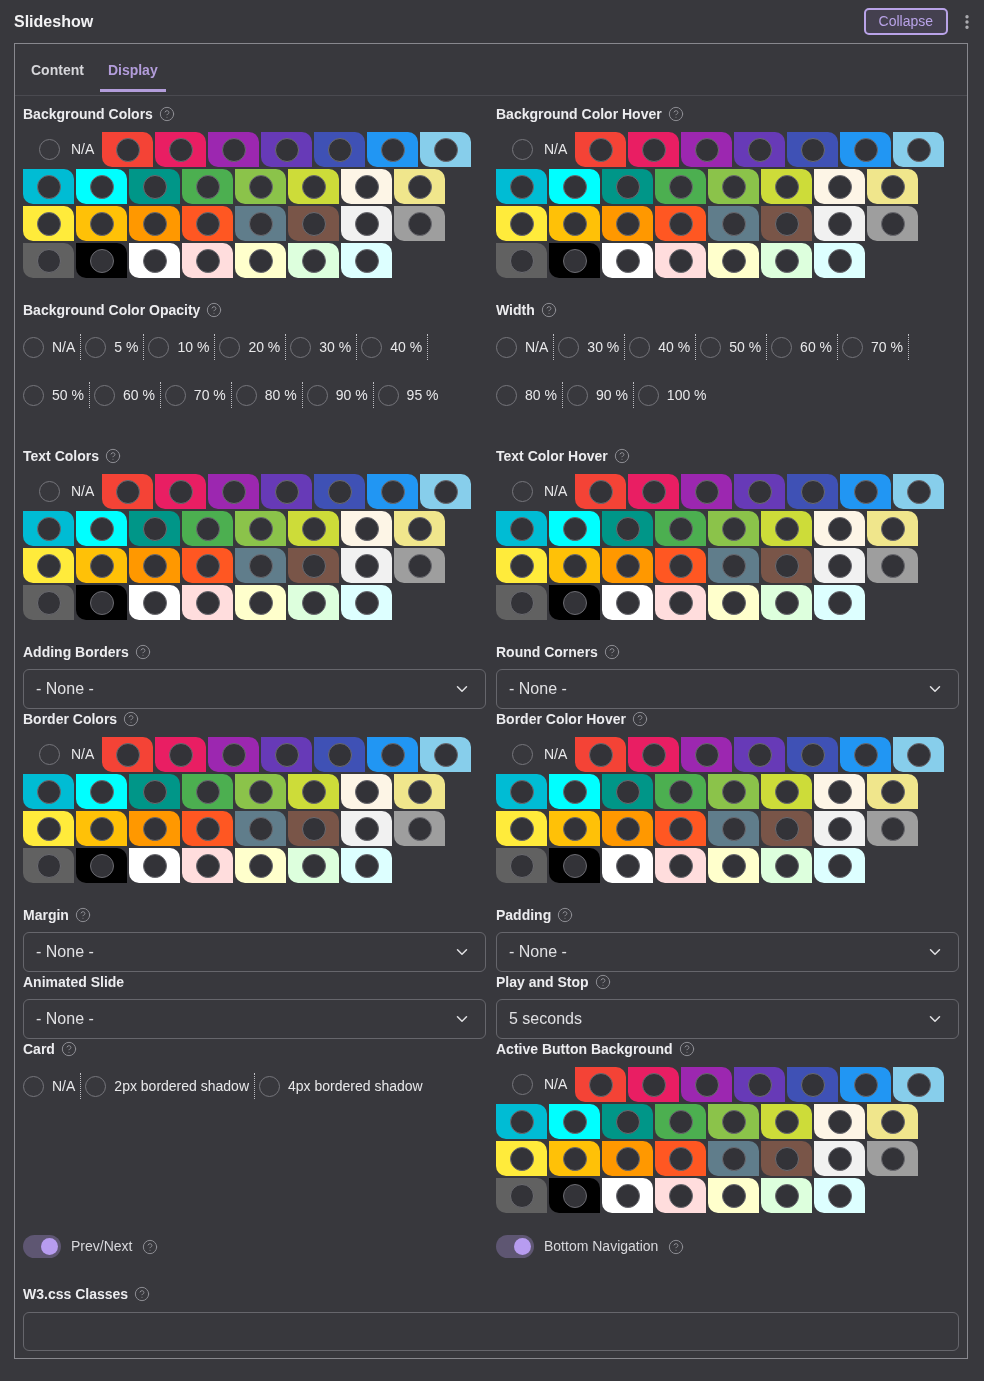 The height and width of the screenshot is (1381, 984). What do you see at coordinates (42, 1246) in the screenshot?
I see `toggle-switch` at bounding box center [42, 1246].